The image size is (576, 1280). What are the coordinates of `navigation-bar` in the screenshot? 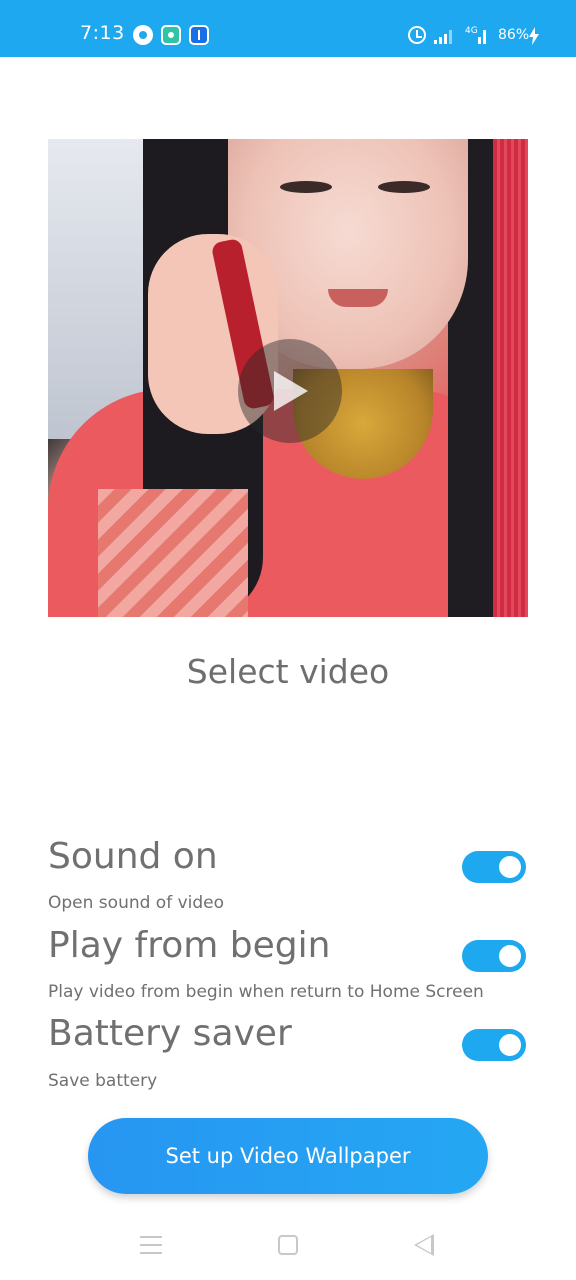 It's located at (288, 1245).